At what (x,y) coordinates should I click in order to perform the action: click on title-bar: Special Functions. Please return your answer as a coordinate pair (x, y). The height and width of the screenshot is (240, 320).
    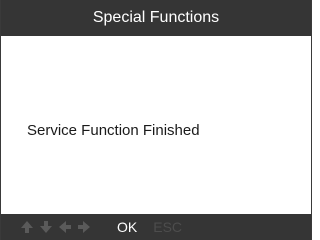
    Looking at the image, I should click on (156, 18).